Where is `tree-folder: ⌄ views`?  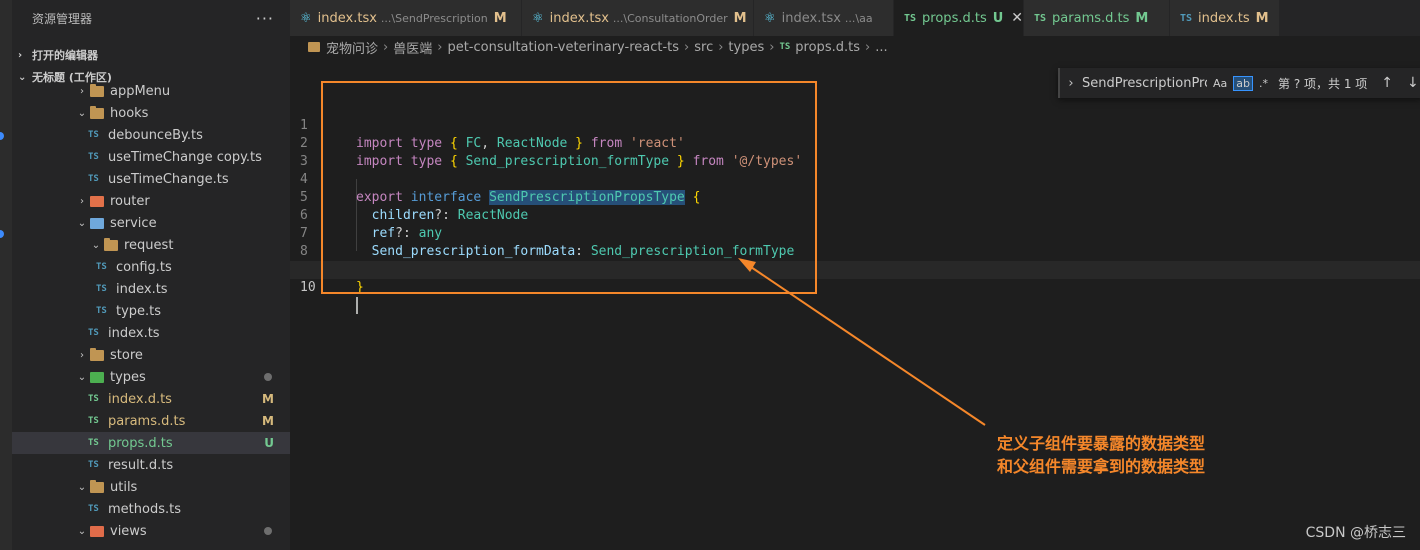 tree-folder: ⌄ views is located at coordinates (151, 531).